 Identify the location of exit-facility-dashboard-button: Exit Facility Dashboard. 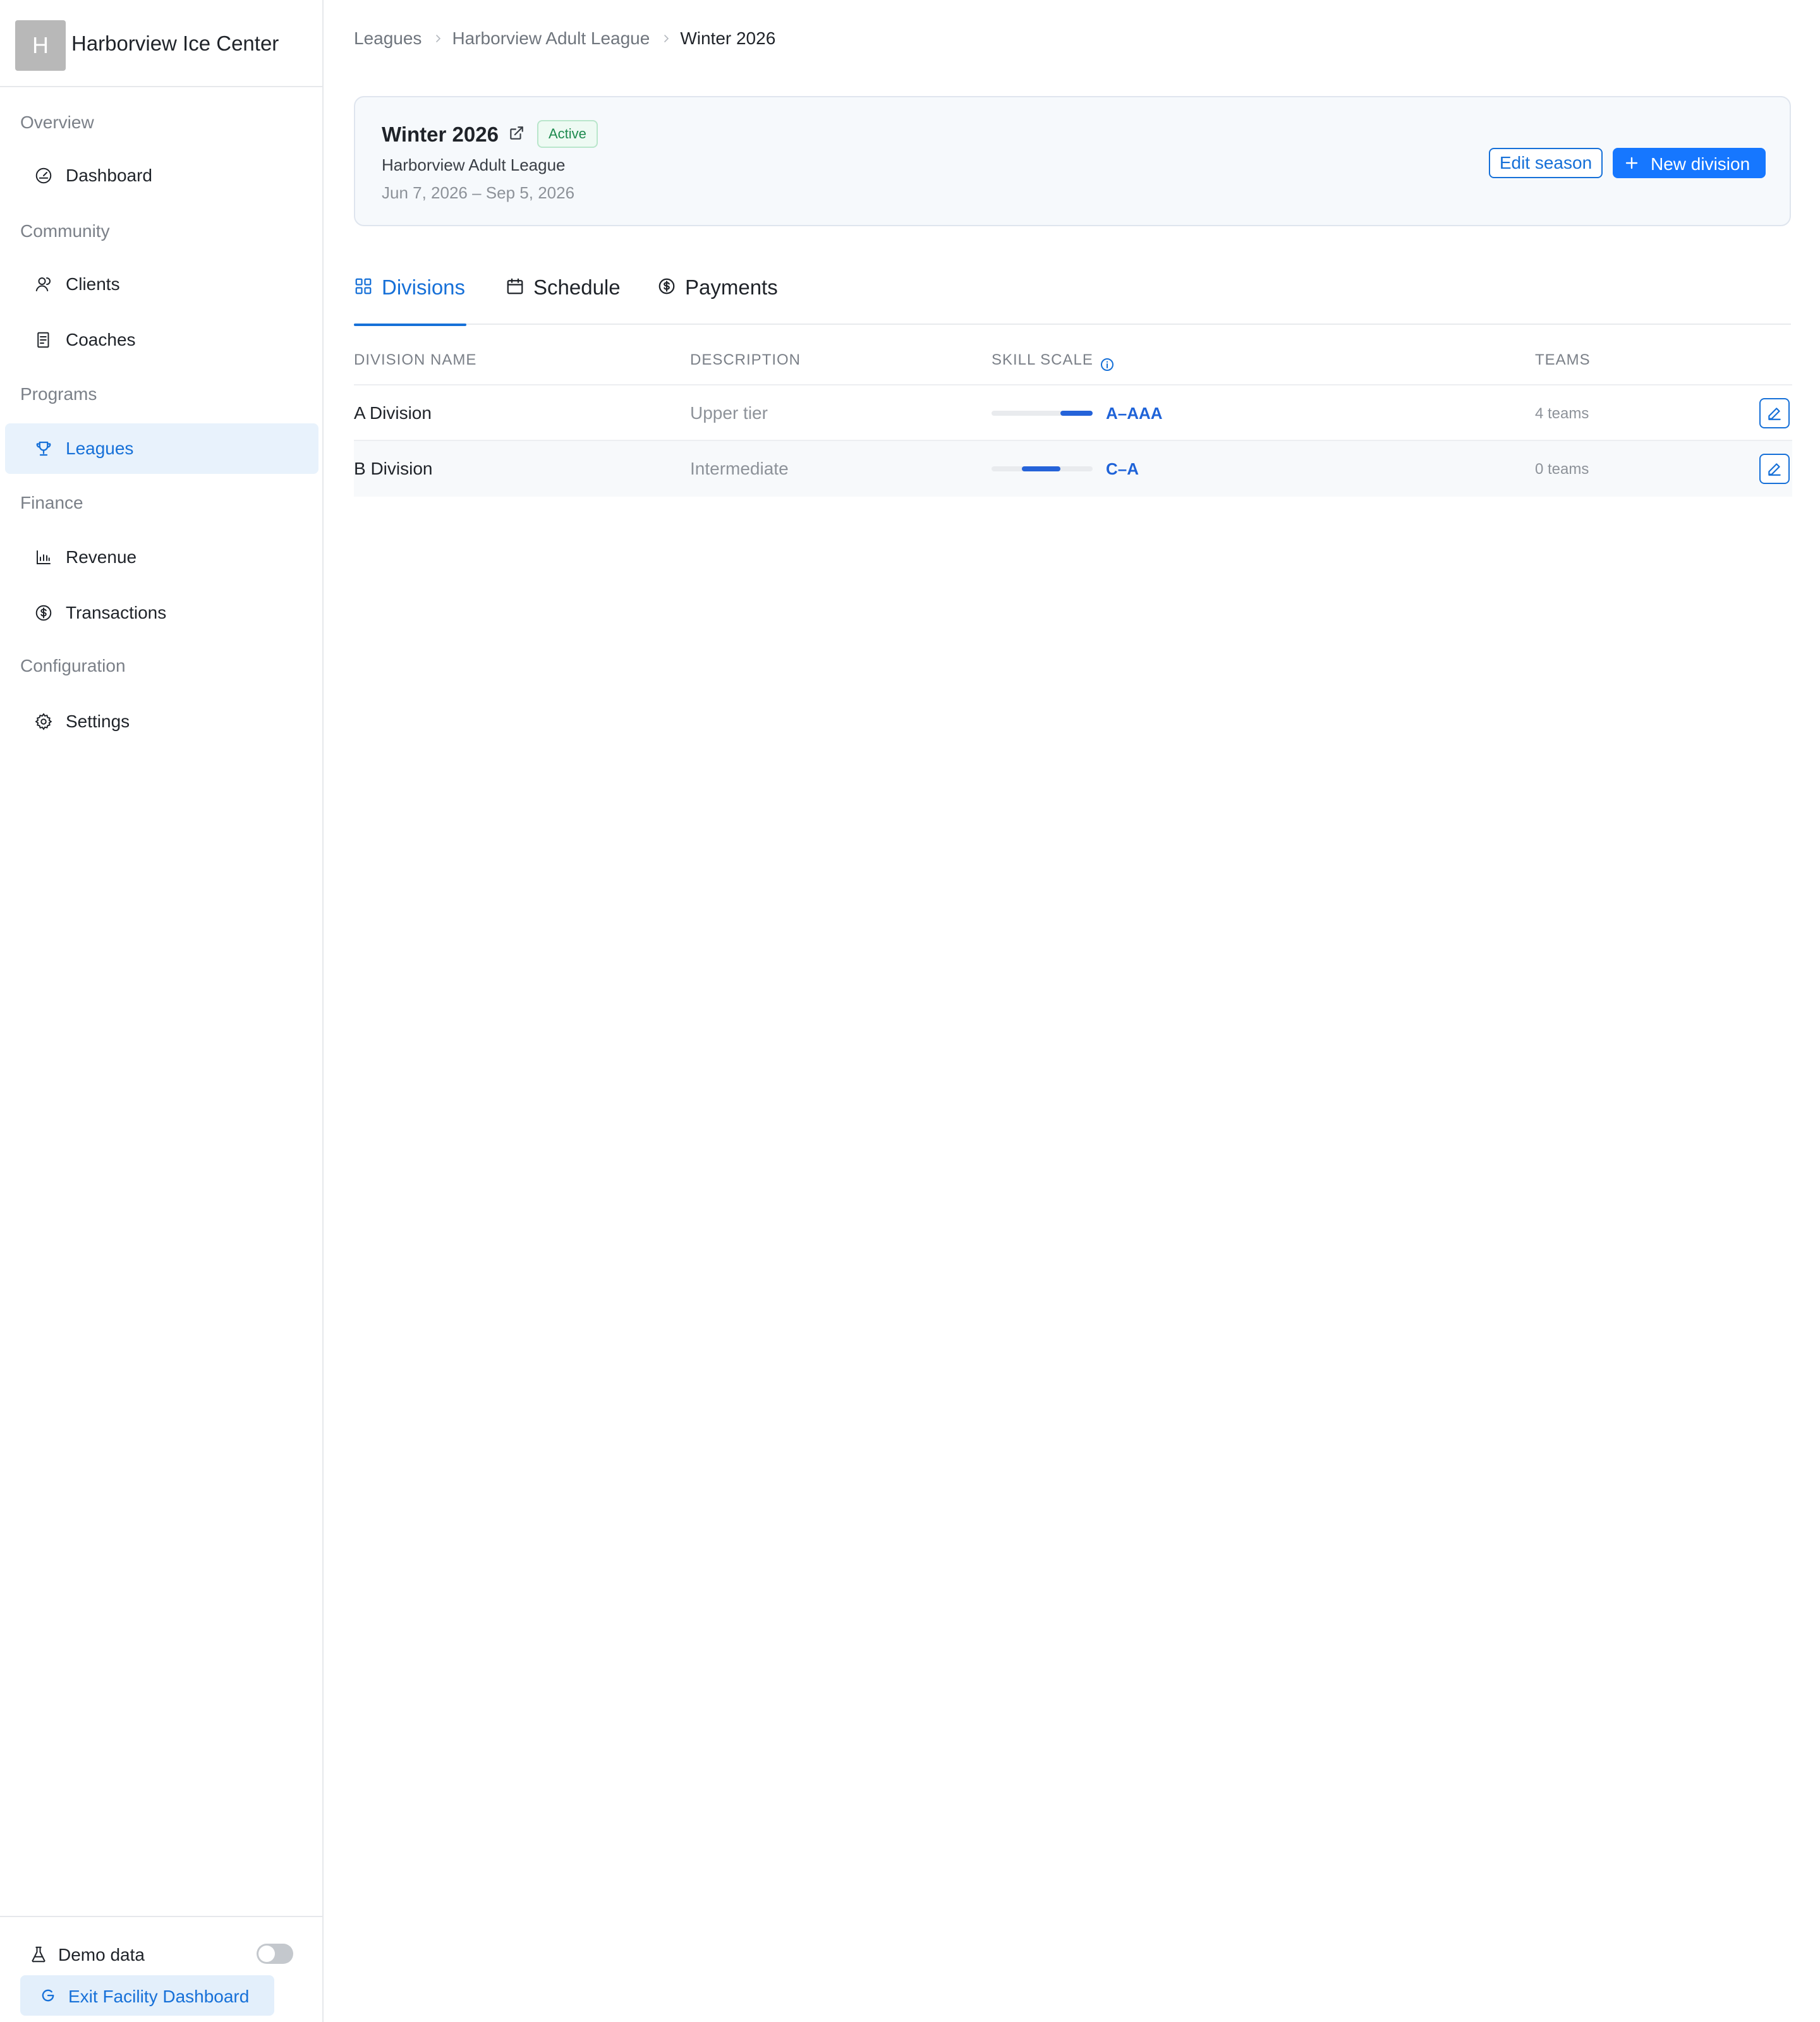
(147, 1995).